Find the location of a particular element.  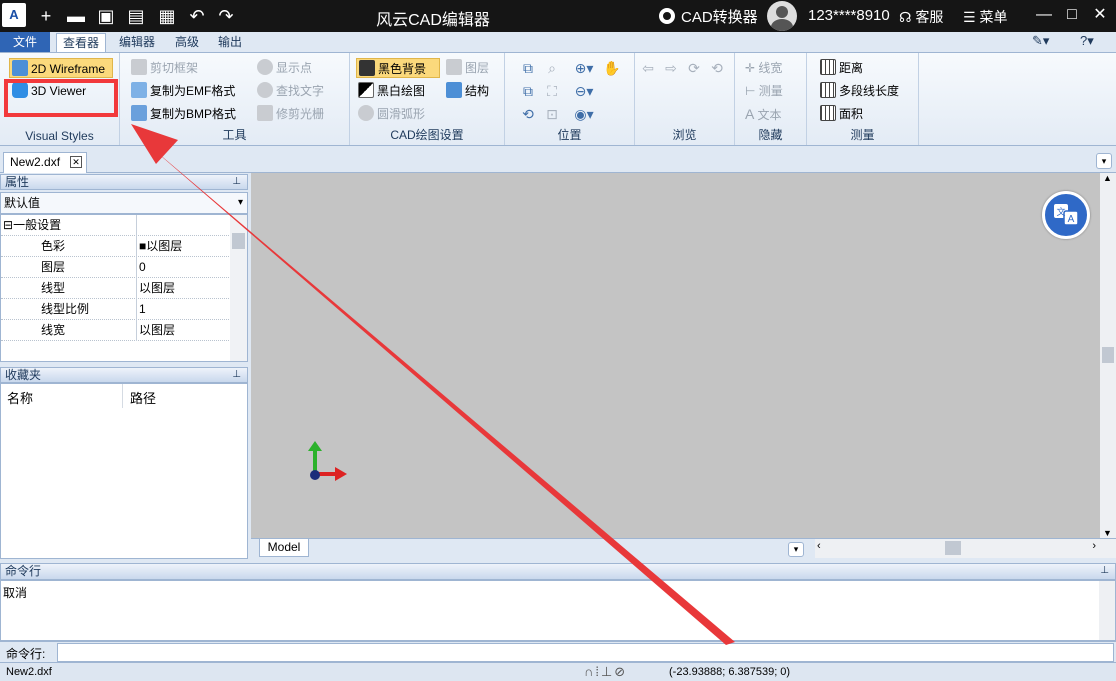

trim-raster-button: 修剪光栅 is located at coordinates (290, 114).